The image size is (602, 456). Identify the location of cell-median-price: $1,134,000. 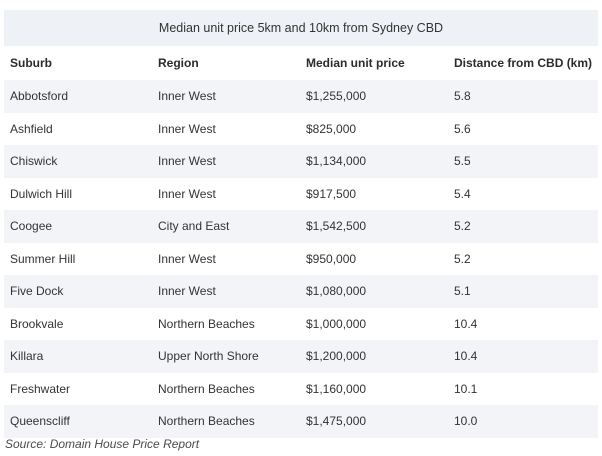
(336, 161).